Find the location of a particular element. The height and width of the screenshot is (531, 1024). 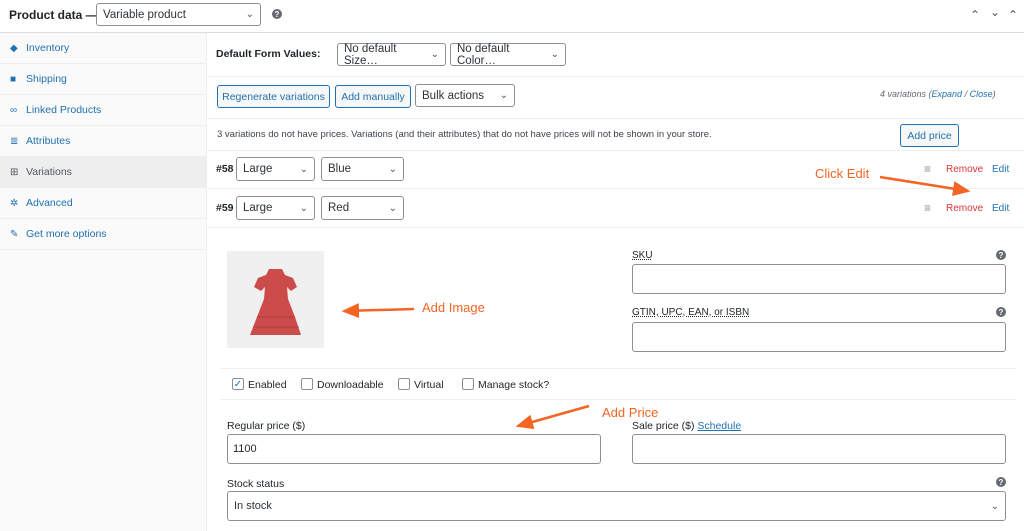

sale-price-label-wrap: Sale price ($) Schedule is located at coordinates (686, 426).